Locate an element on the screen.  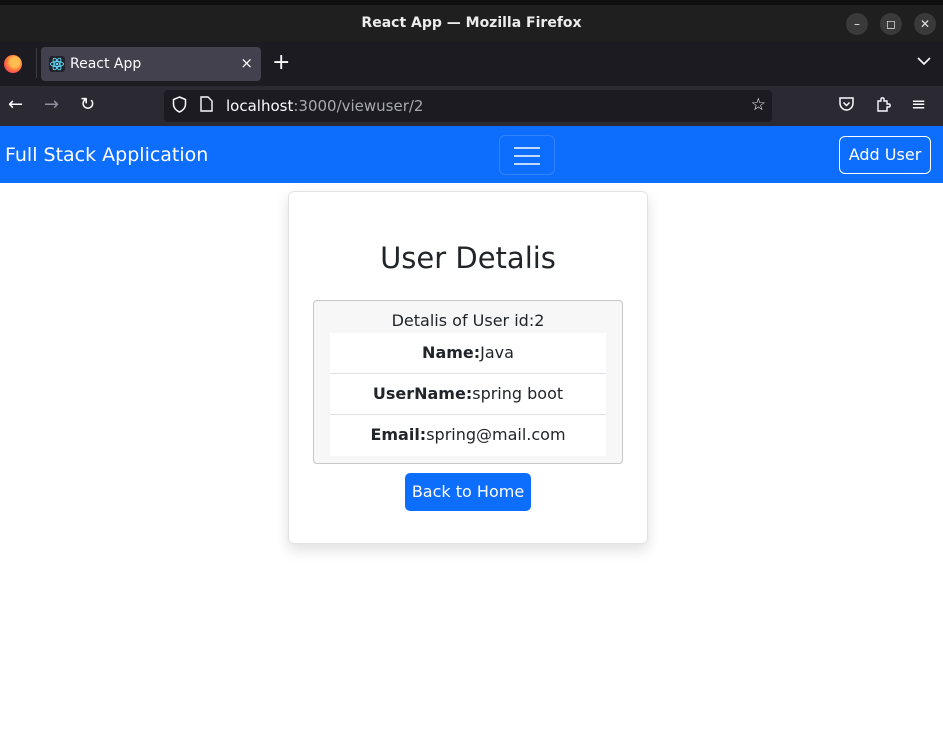
window-titlebar: React App — Mozilla Firefox – ◻ ✕ is located at coordinates (471, 21).